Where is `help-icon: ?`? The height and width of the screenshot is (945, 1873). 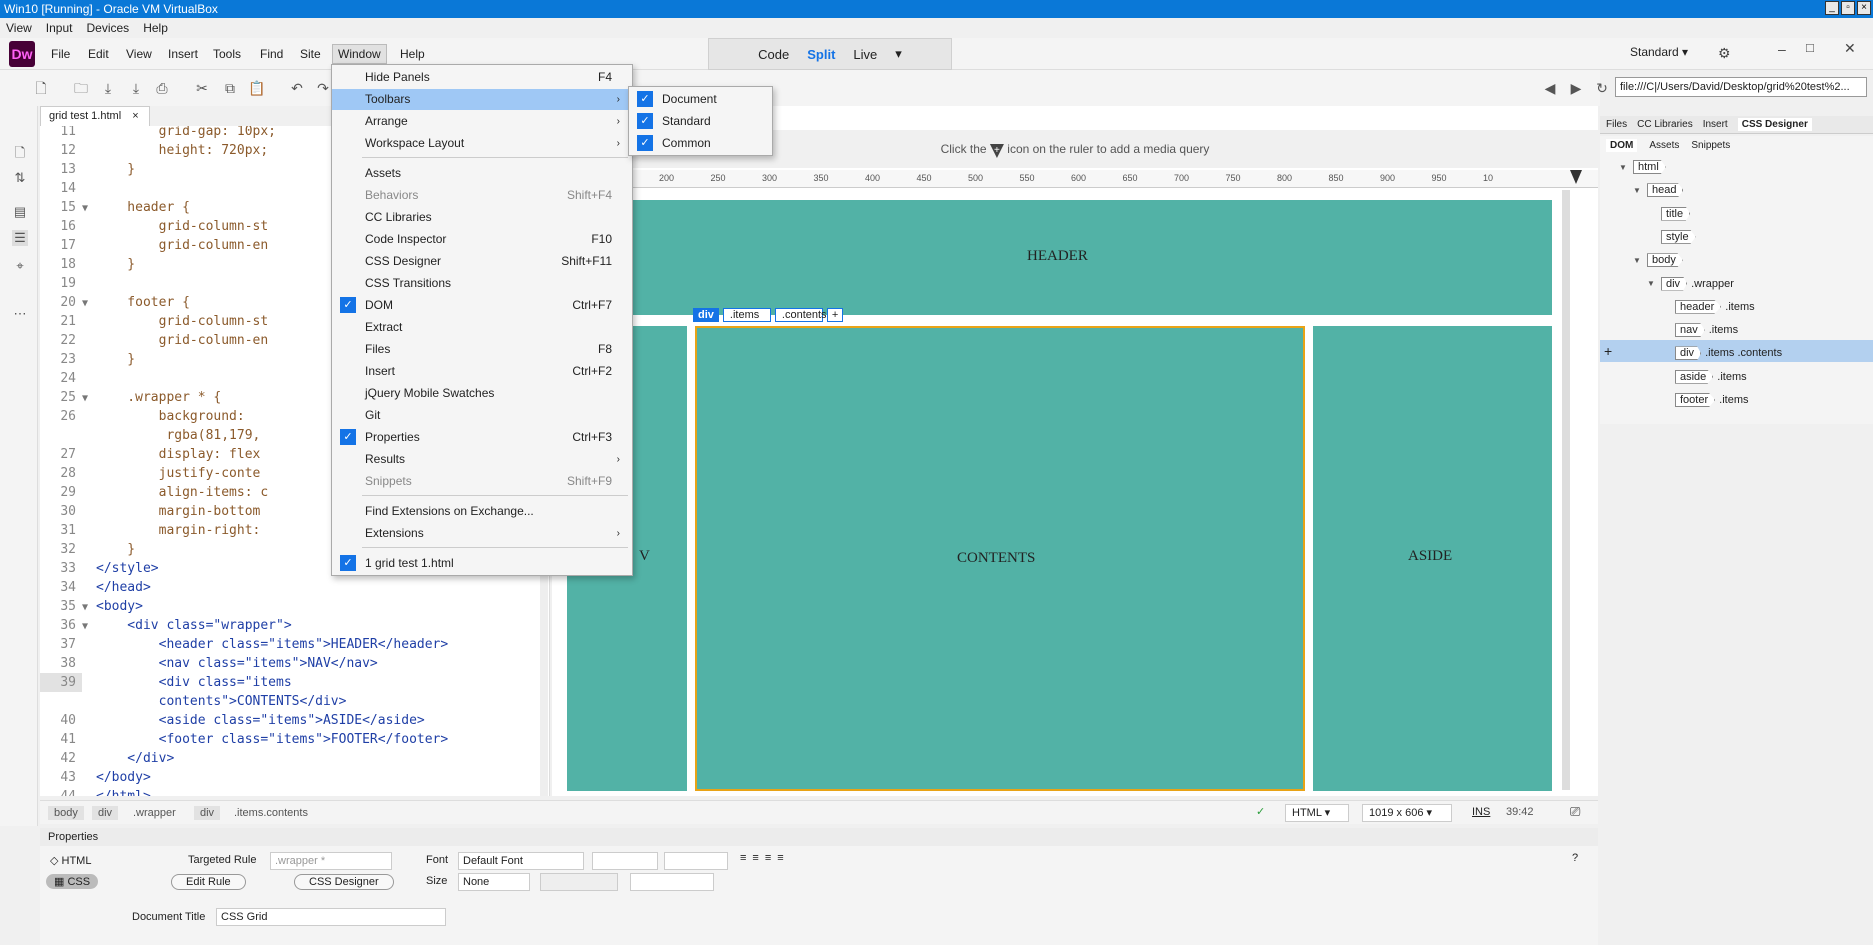
help-icon: ? is located at coordinates (1575, 858).